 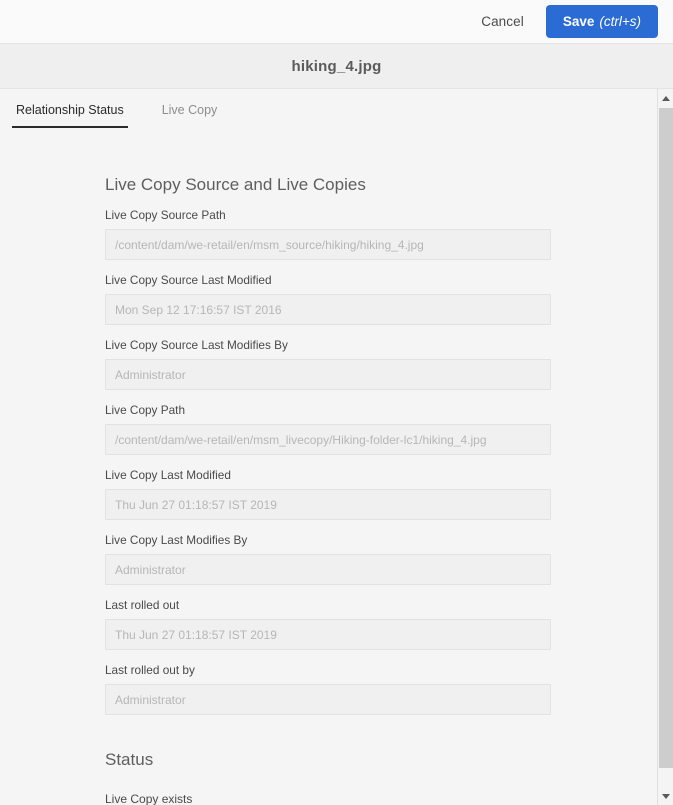 What do you see at coordinates (328, 244) in the screenshot?
I see `live-copy-source-path-input` at bounding box center [328, 244].